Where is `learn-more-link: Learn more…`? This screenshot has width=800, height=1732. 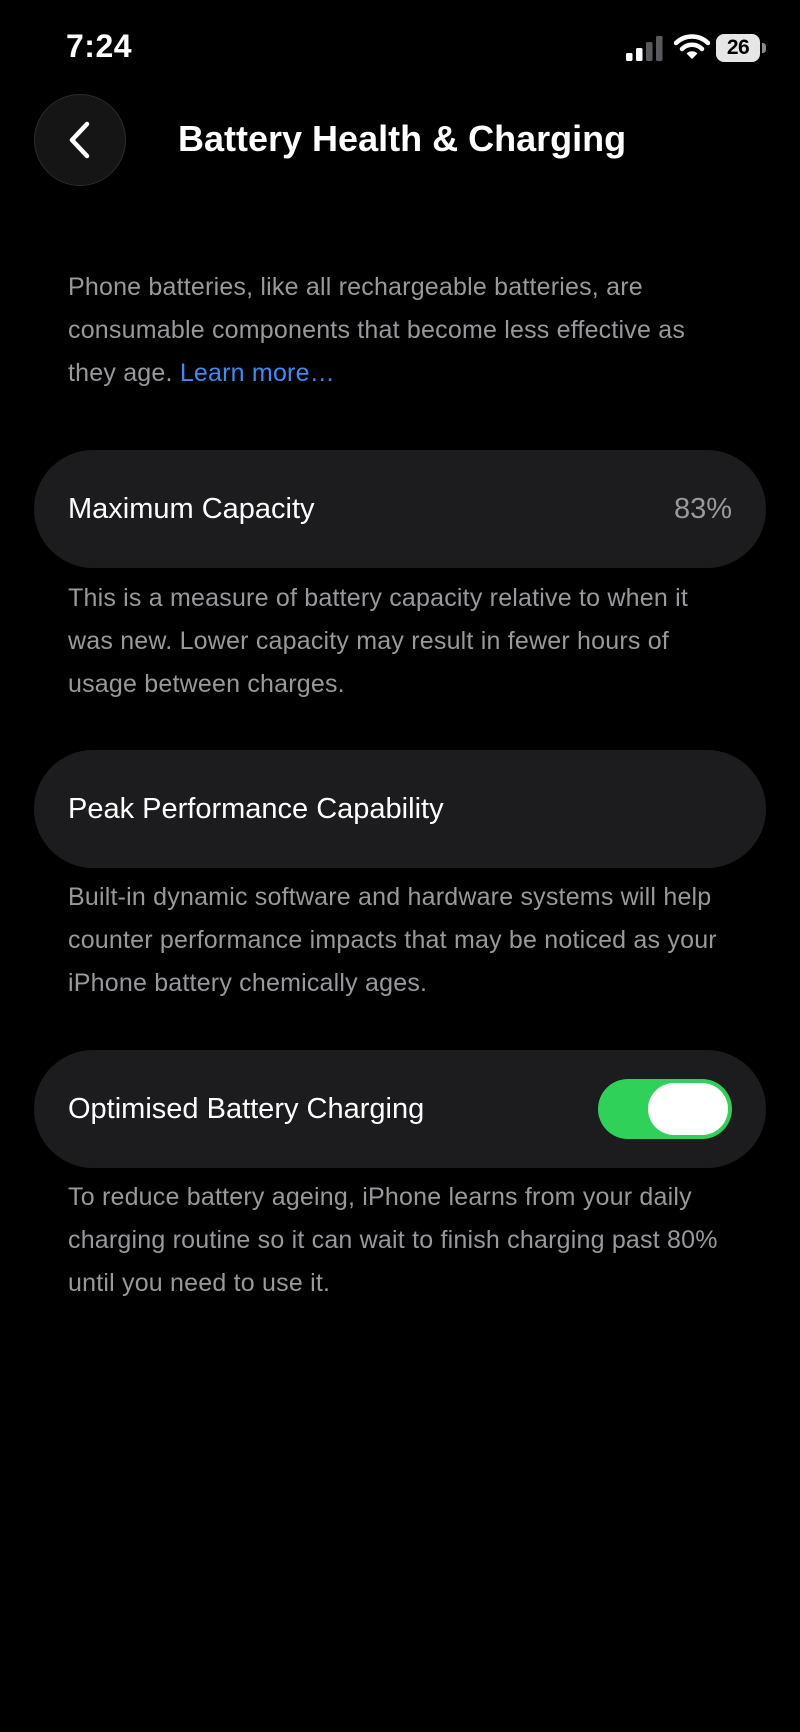 learn-more-link: Learn more… is located at coordinates (257, 373).